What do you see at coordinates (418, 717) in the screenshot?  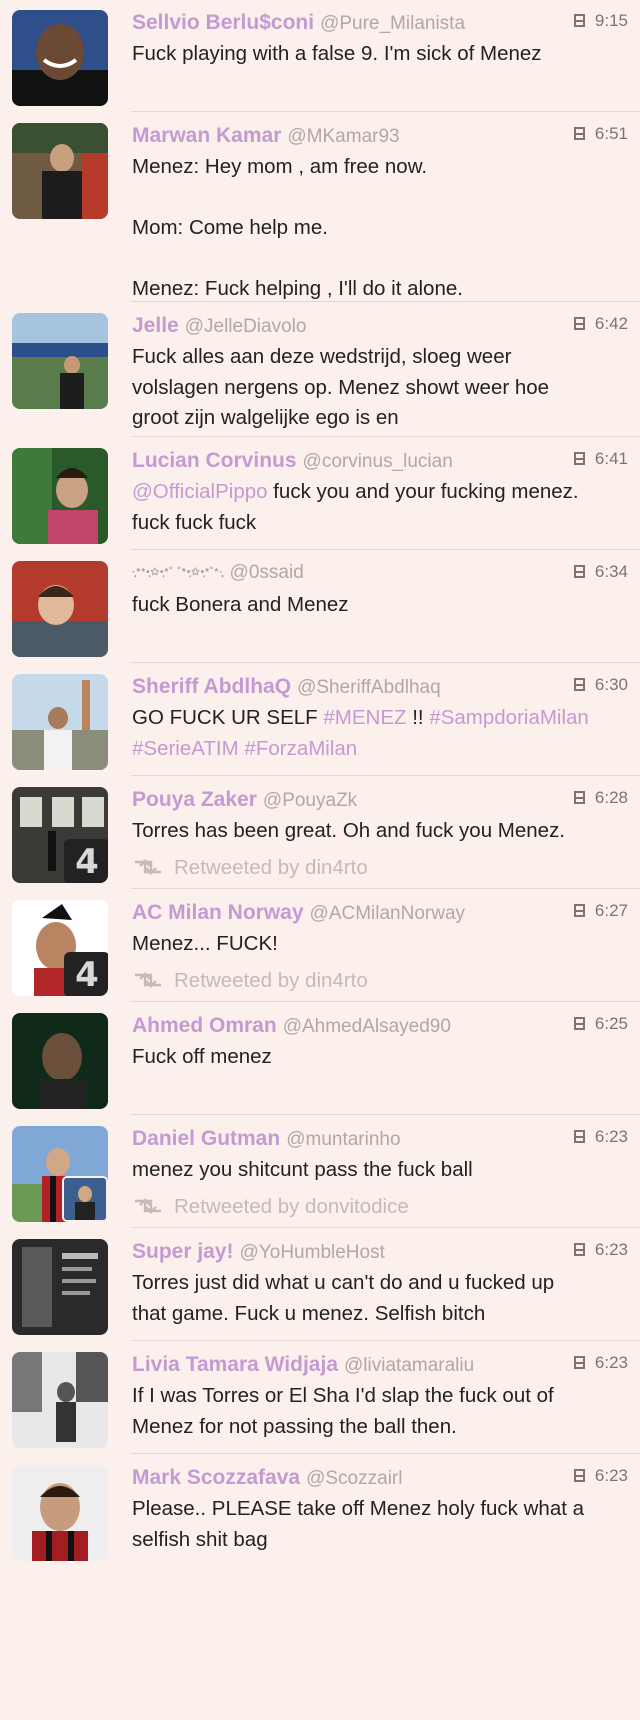 I see `text-segment: !!` at bounding box center [418, 717].